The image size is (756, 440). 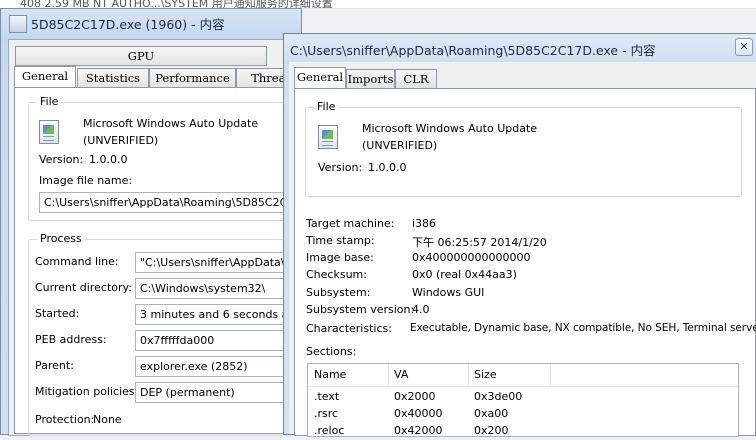 What do you see at coordinates (326, 413) in the screenshot?
I see `section-name: .rsrc` at bounding box center [326, 413].